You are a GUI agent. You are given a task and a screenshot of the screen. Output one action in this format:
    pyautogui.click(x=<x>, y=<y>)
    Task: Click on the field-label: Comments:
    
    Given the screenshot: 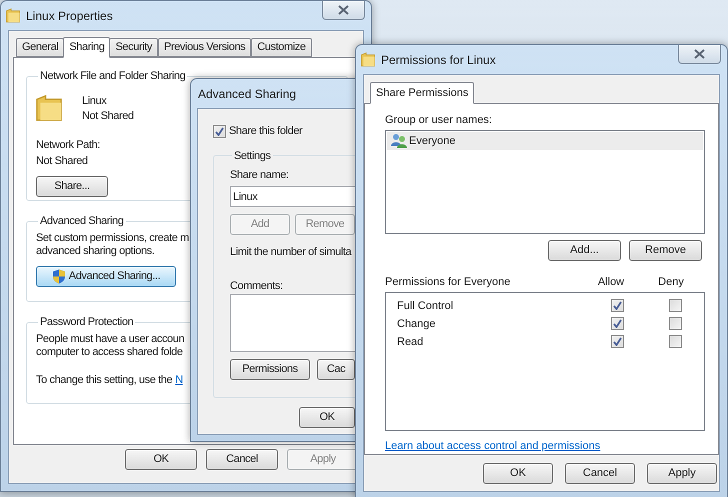 What is the action you would take?
    pyautogui.click(x=256, y=286)
    